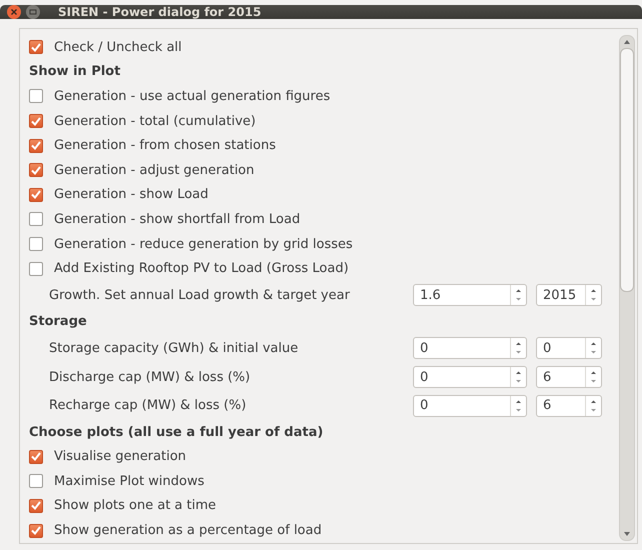 This screenshot has width=642, height=550. I want to click on checkbox-label: Maximise Plot windows, so click(129, 481).